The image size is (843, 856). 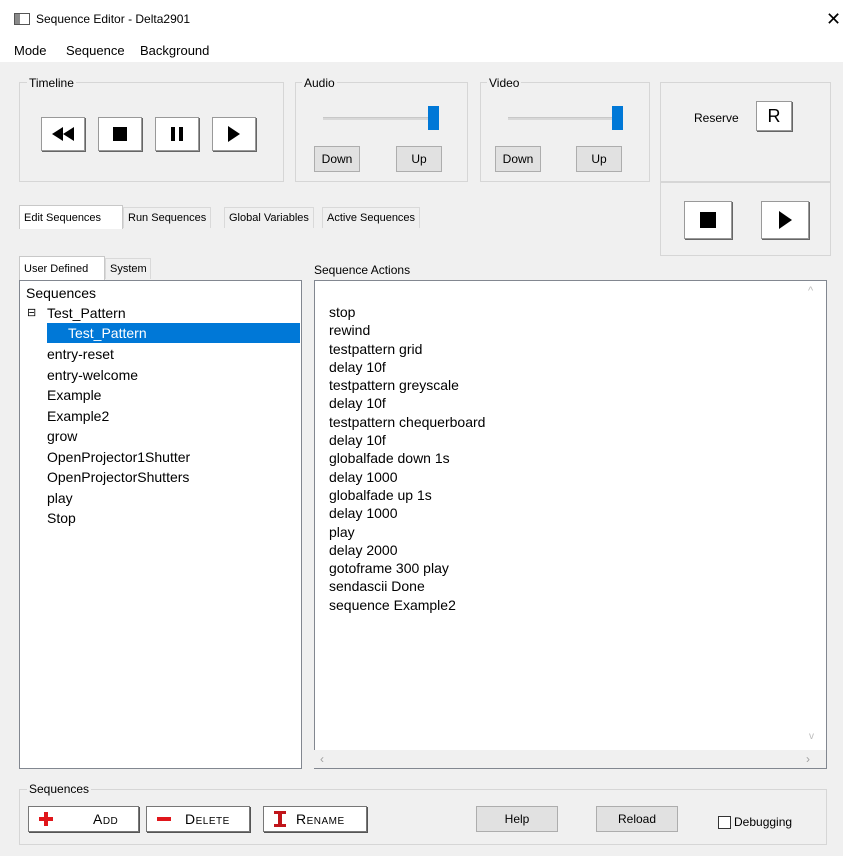 I want to click on expander-icon: ⊟, so click(x=31, y=313).